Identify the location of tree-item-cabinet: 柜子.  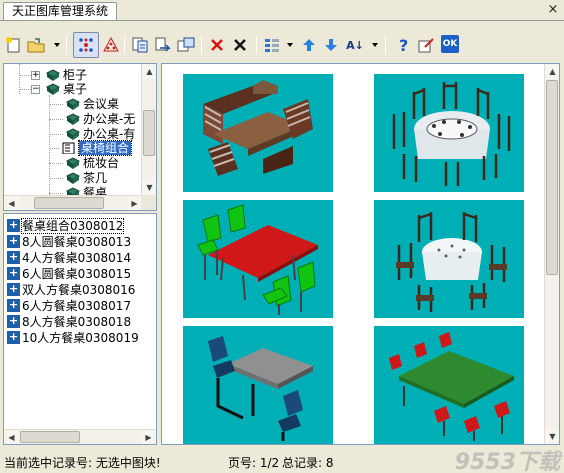
(66, 75).